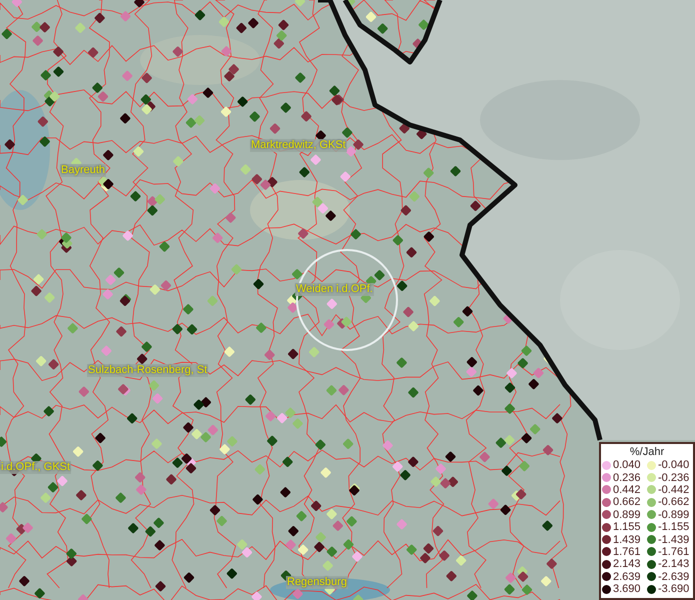  What do you see at coordinates (674, 540) in the screenshot?
I see `legend-label: -1.439` at bounding box center [674, 540].